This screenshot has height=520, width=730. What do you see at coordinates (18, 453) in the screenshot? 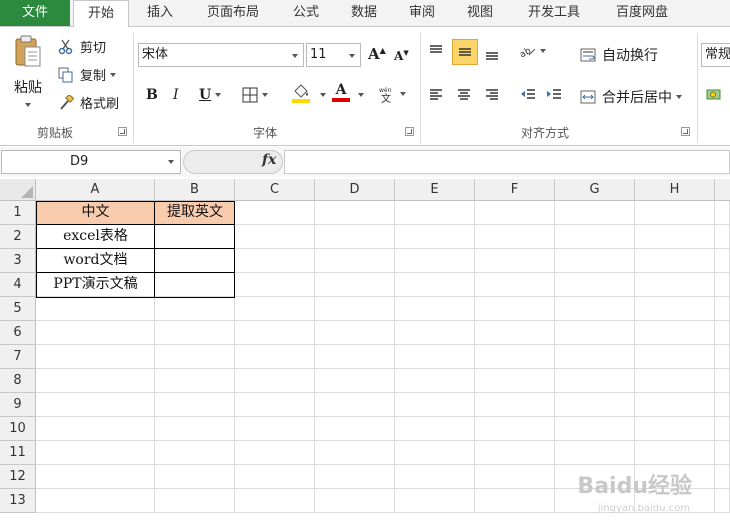
I see `row-header-11: 11` at bounding box center [18, 453].